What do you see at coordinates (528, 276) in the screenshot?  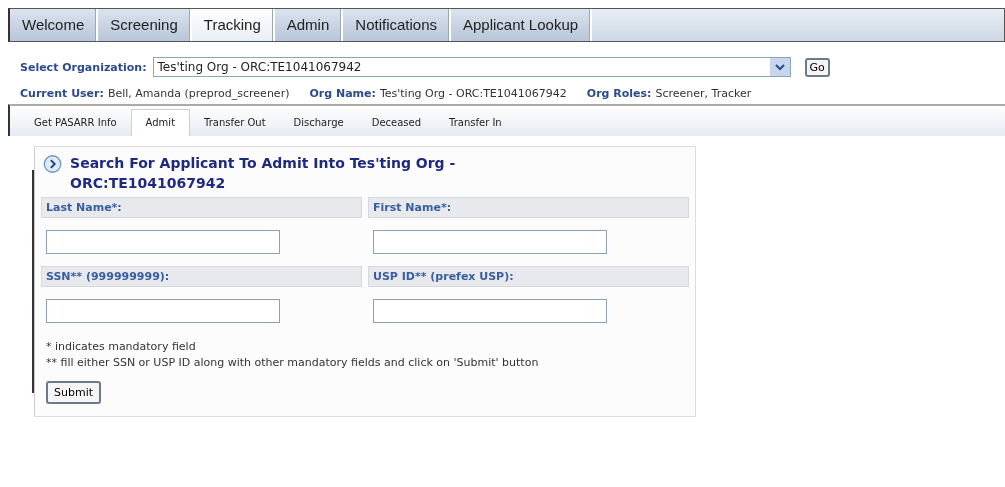 I see `field-label: USP ID** (prefex USP):` at bounding box center [528, 276].